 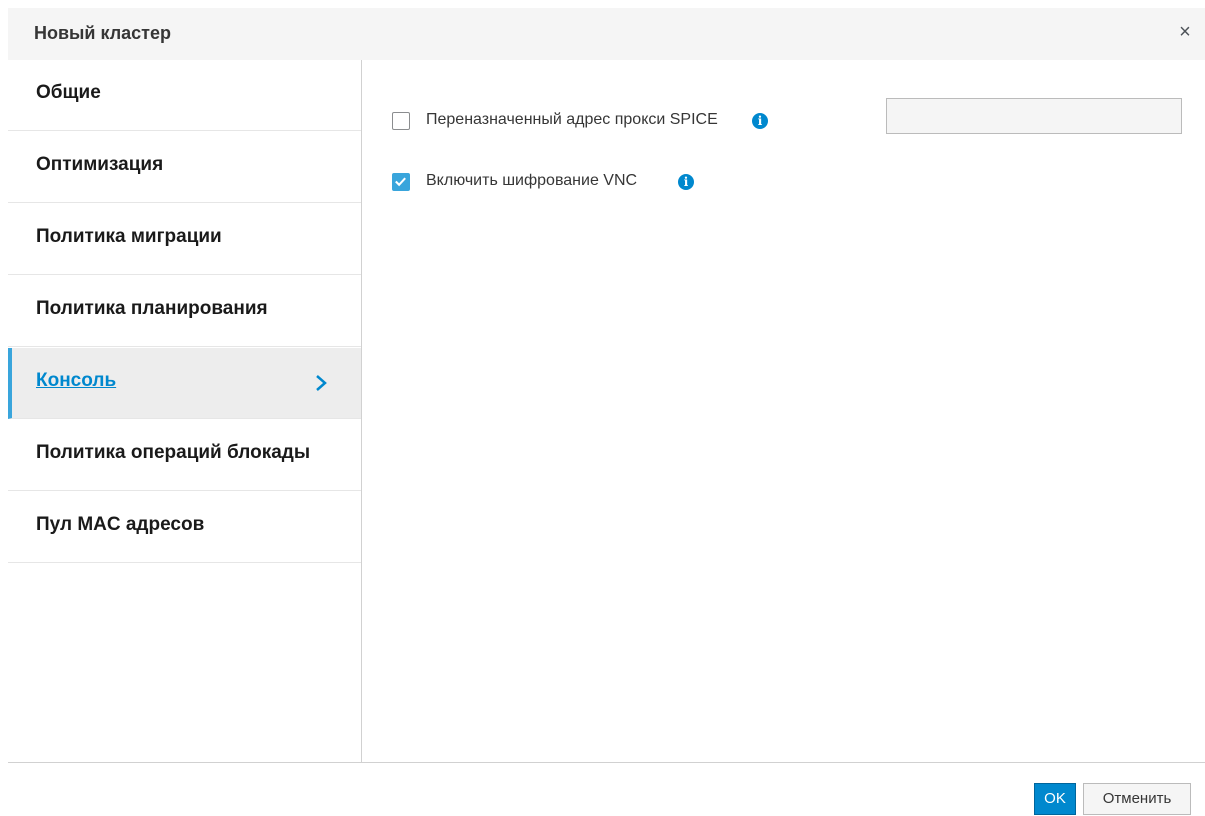 What do you see at coordinates (120, 524) in the screenshot?
I see `sidebar-item-label: Пул MAC адресов` at bounding box center [120, 524].